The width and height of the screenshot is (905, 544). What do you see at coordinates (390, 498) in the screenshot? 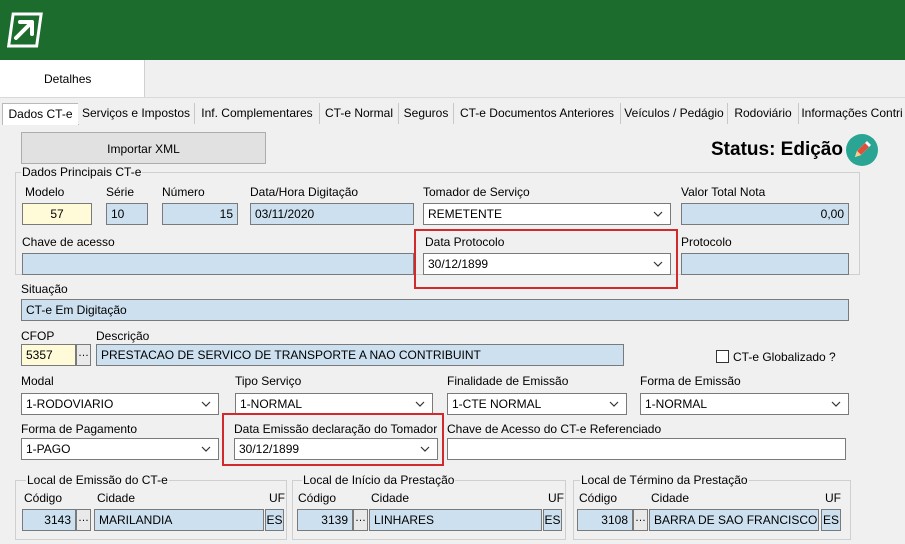
I see `local-inicio-cidade-label: Cidade` at bounding box center [390, 498].